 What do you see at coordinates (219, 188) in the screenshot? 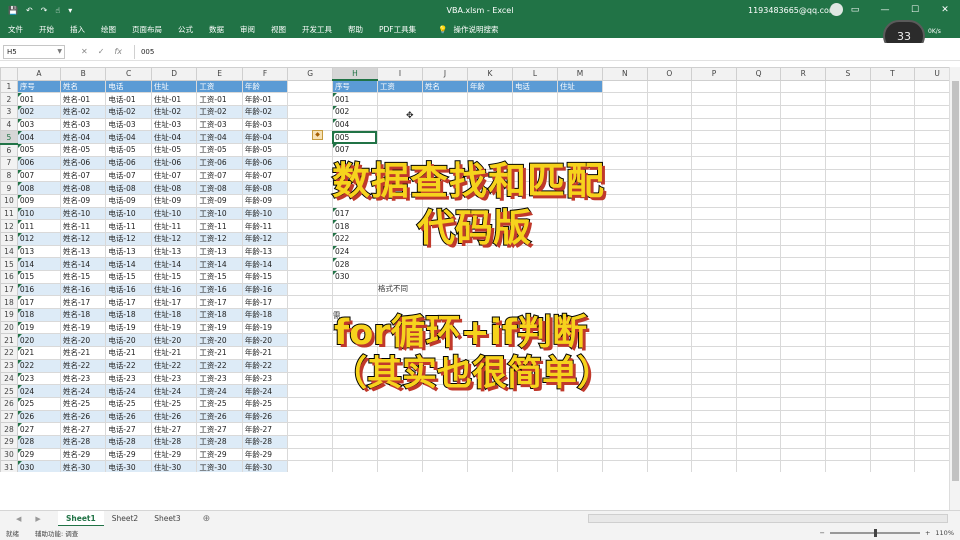
I see `cell-E9: 工资-08` at bounding box center [219, 188].